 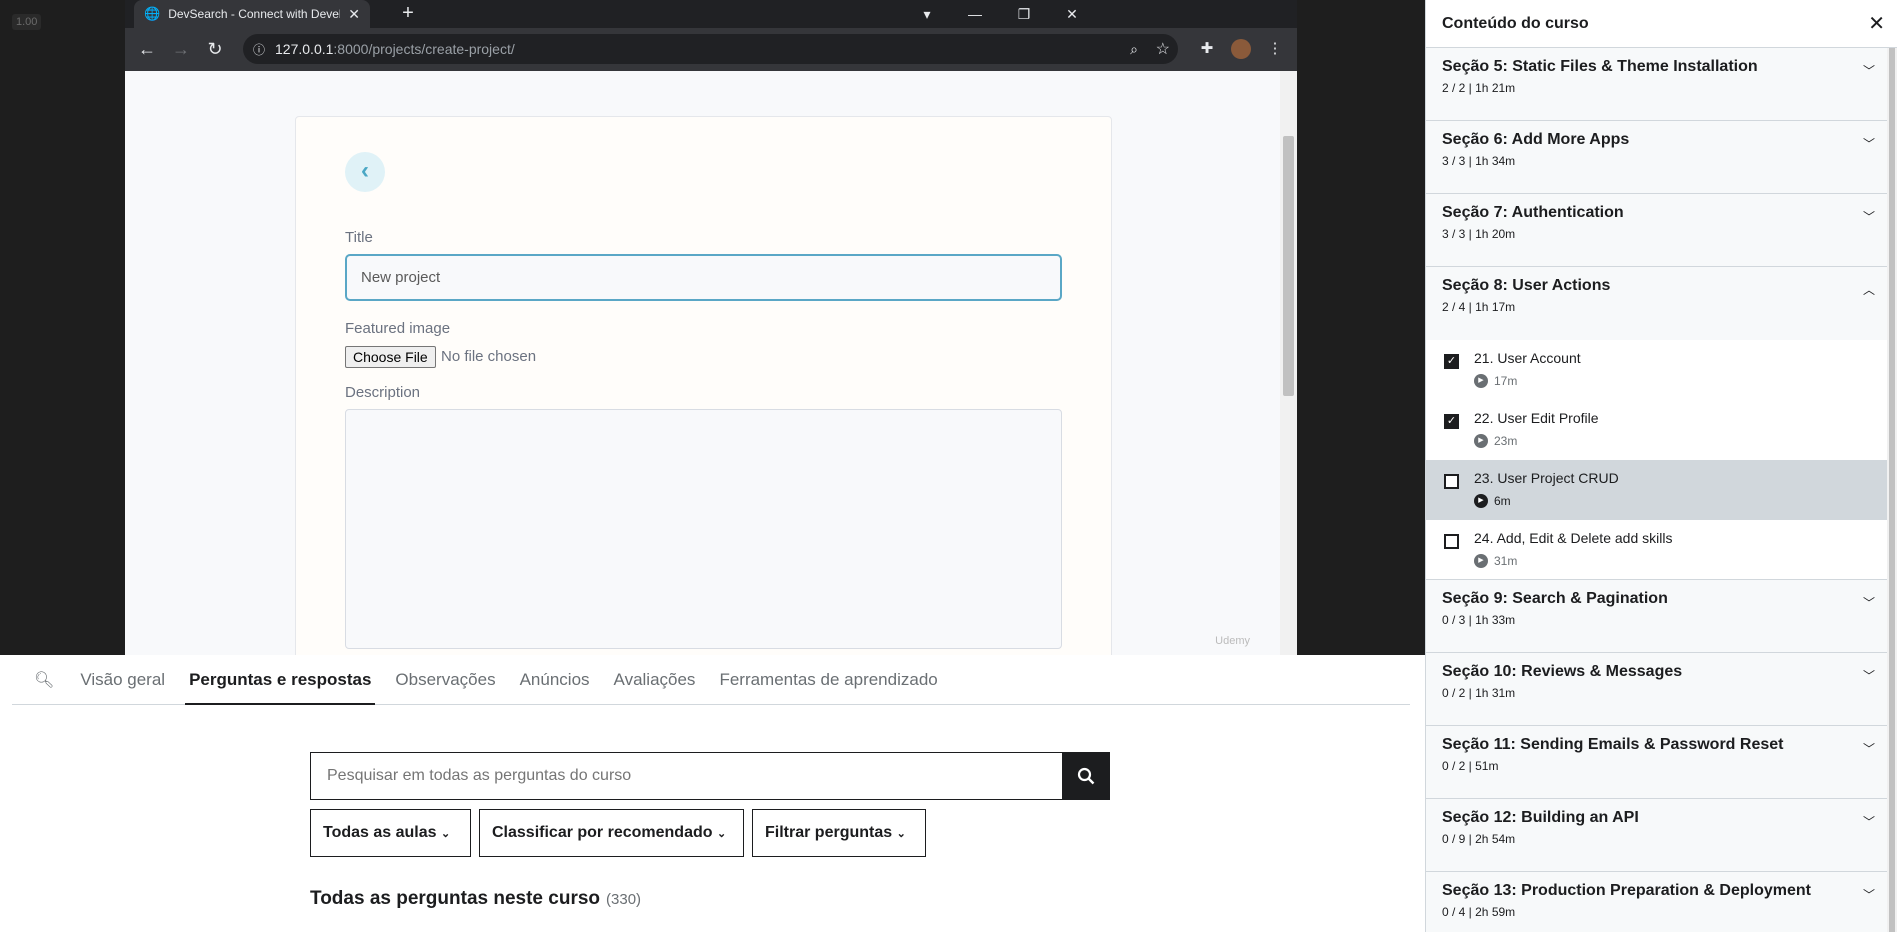 What do you see at coordinates (1207, 49) in the screenshot?
I see `extensions-icon: ✚` at bounding box center [1207, 49].